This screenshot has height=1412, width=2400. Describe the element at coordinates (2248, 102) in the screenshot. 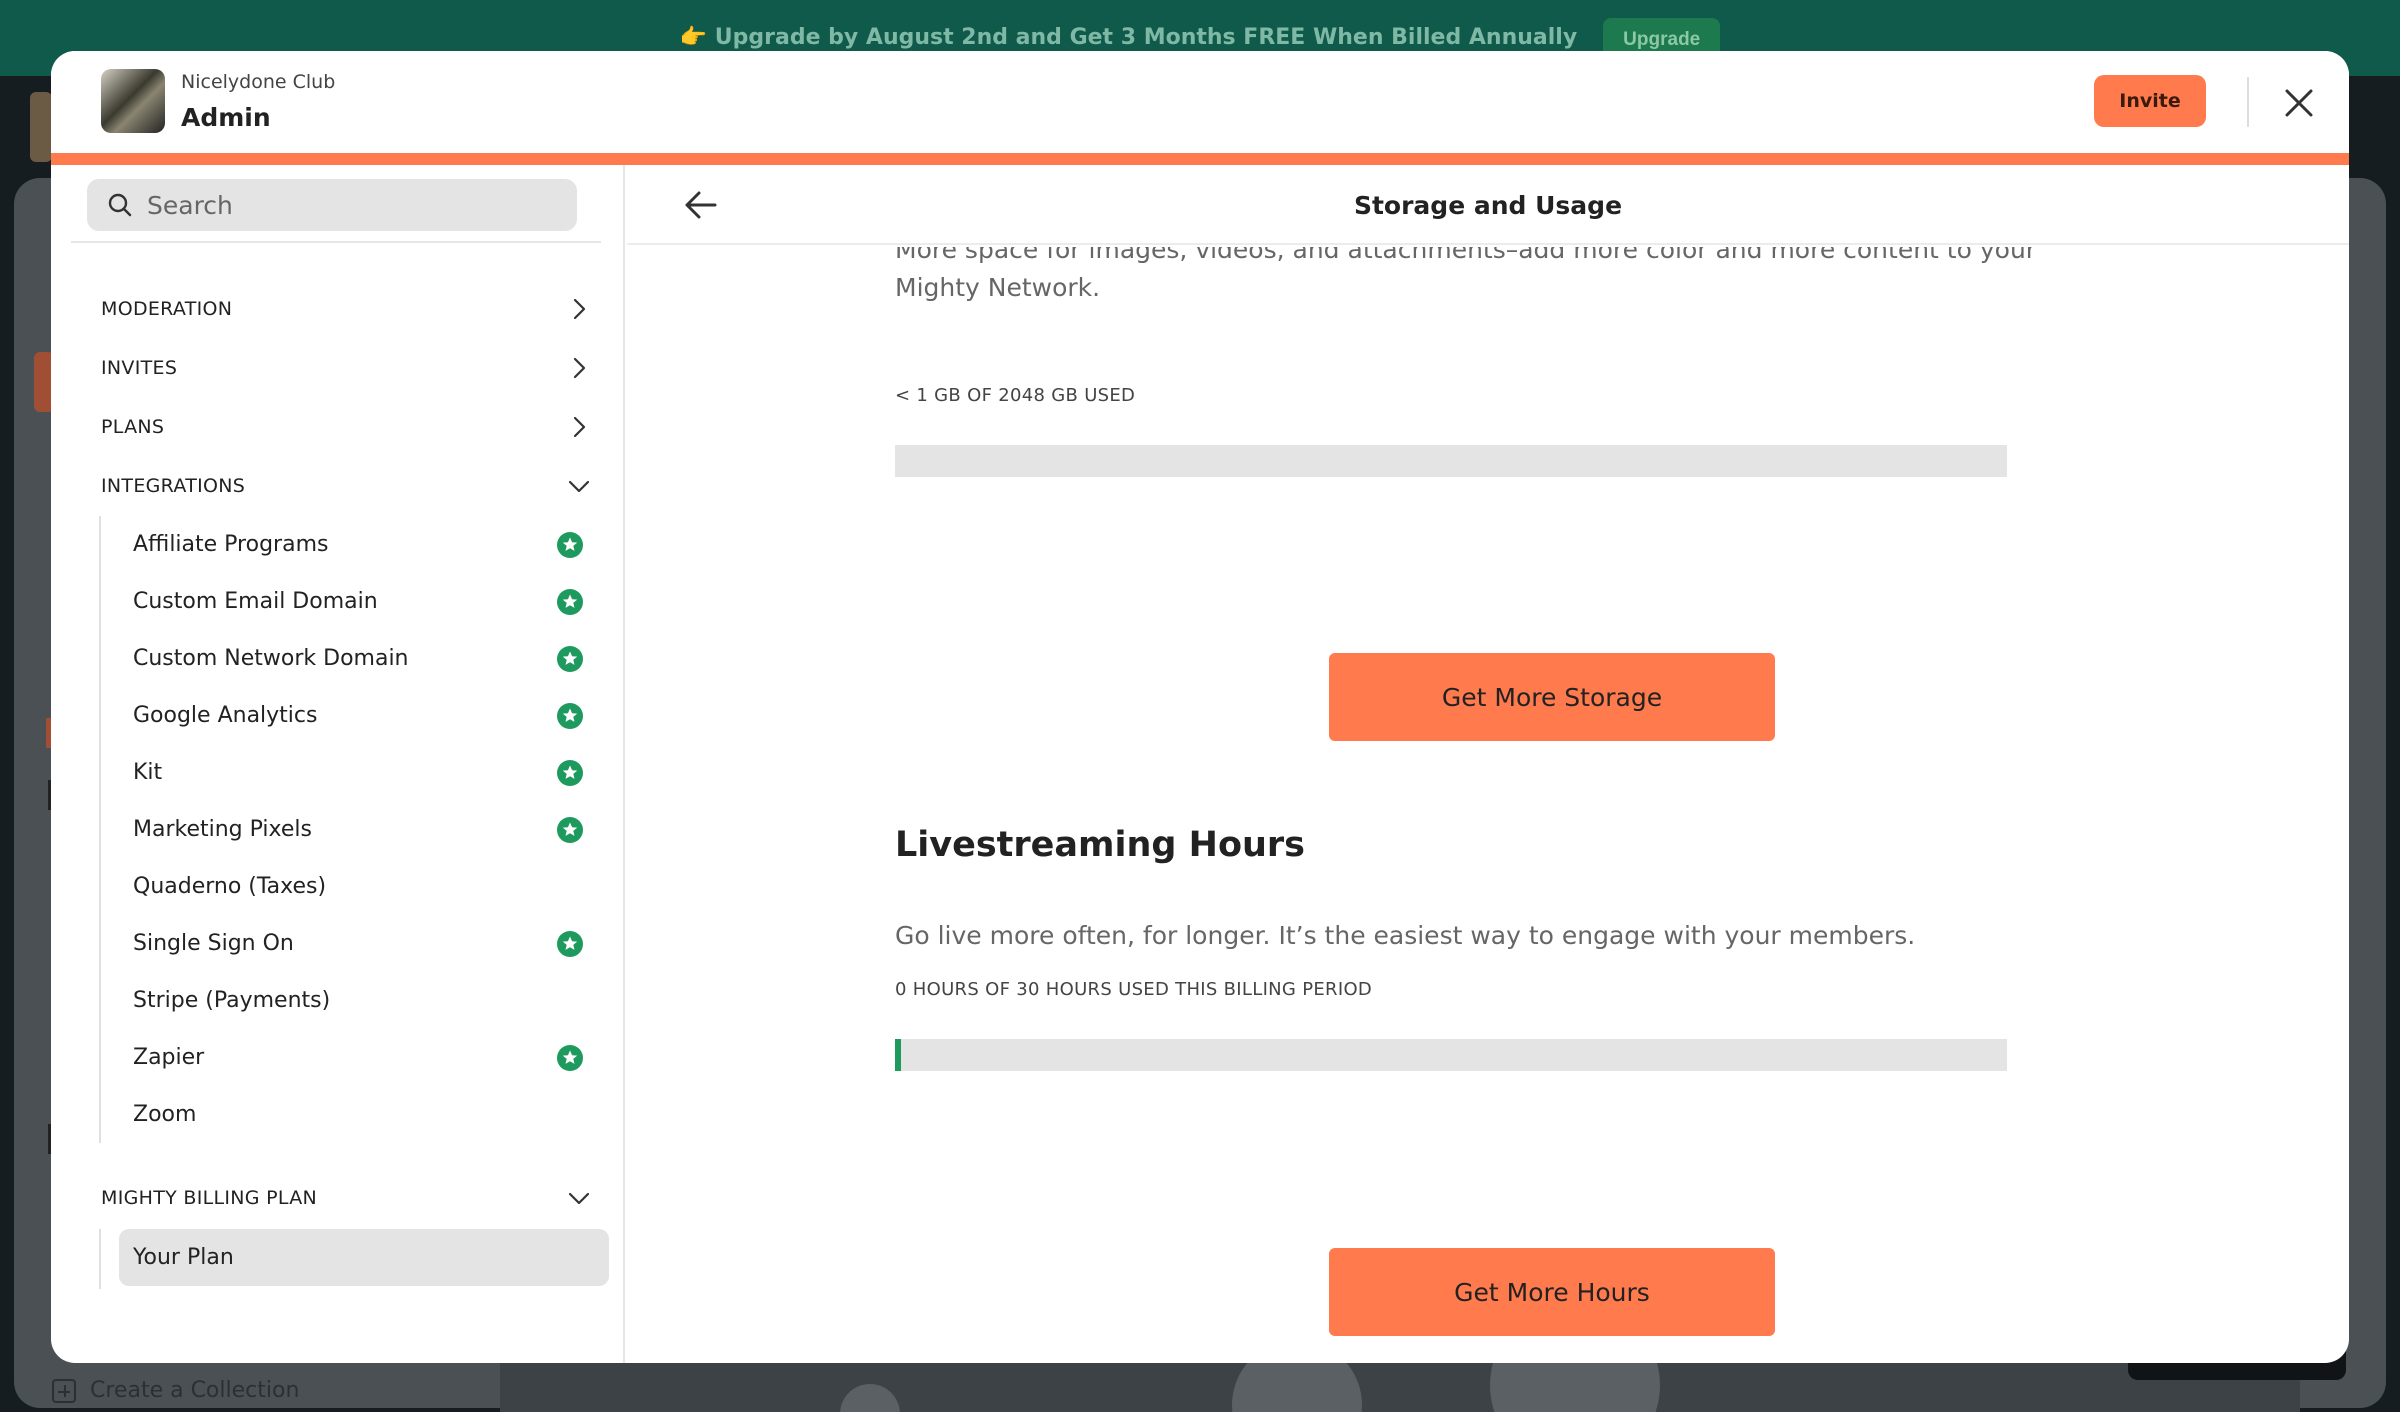

I see `header-divider` at that location.